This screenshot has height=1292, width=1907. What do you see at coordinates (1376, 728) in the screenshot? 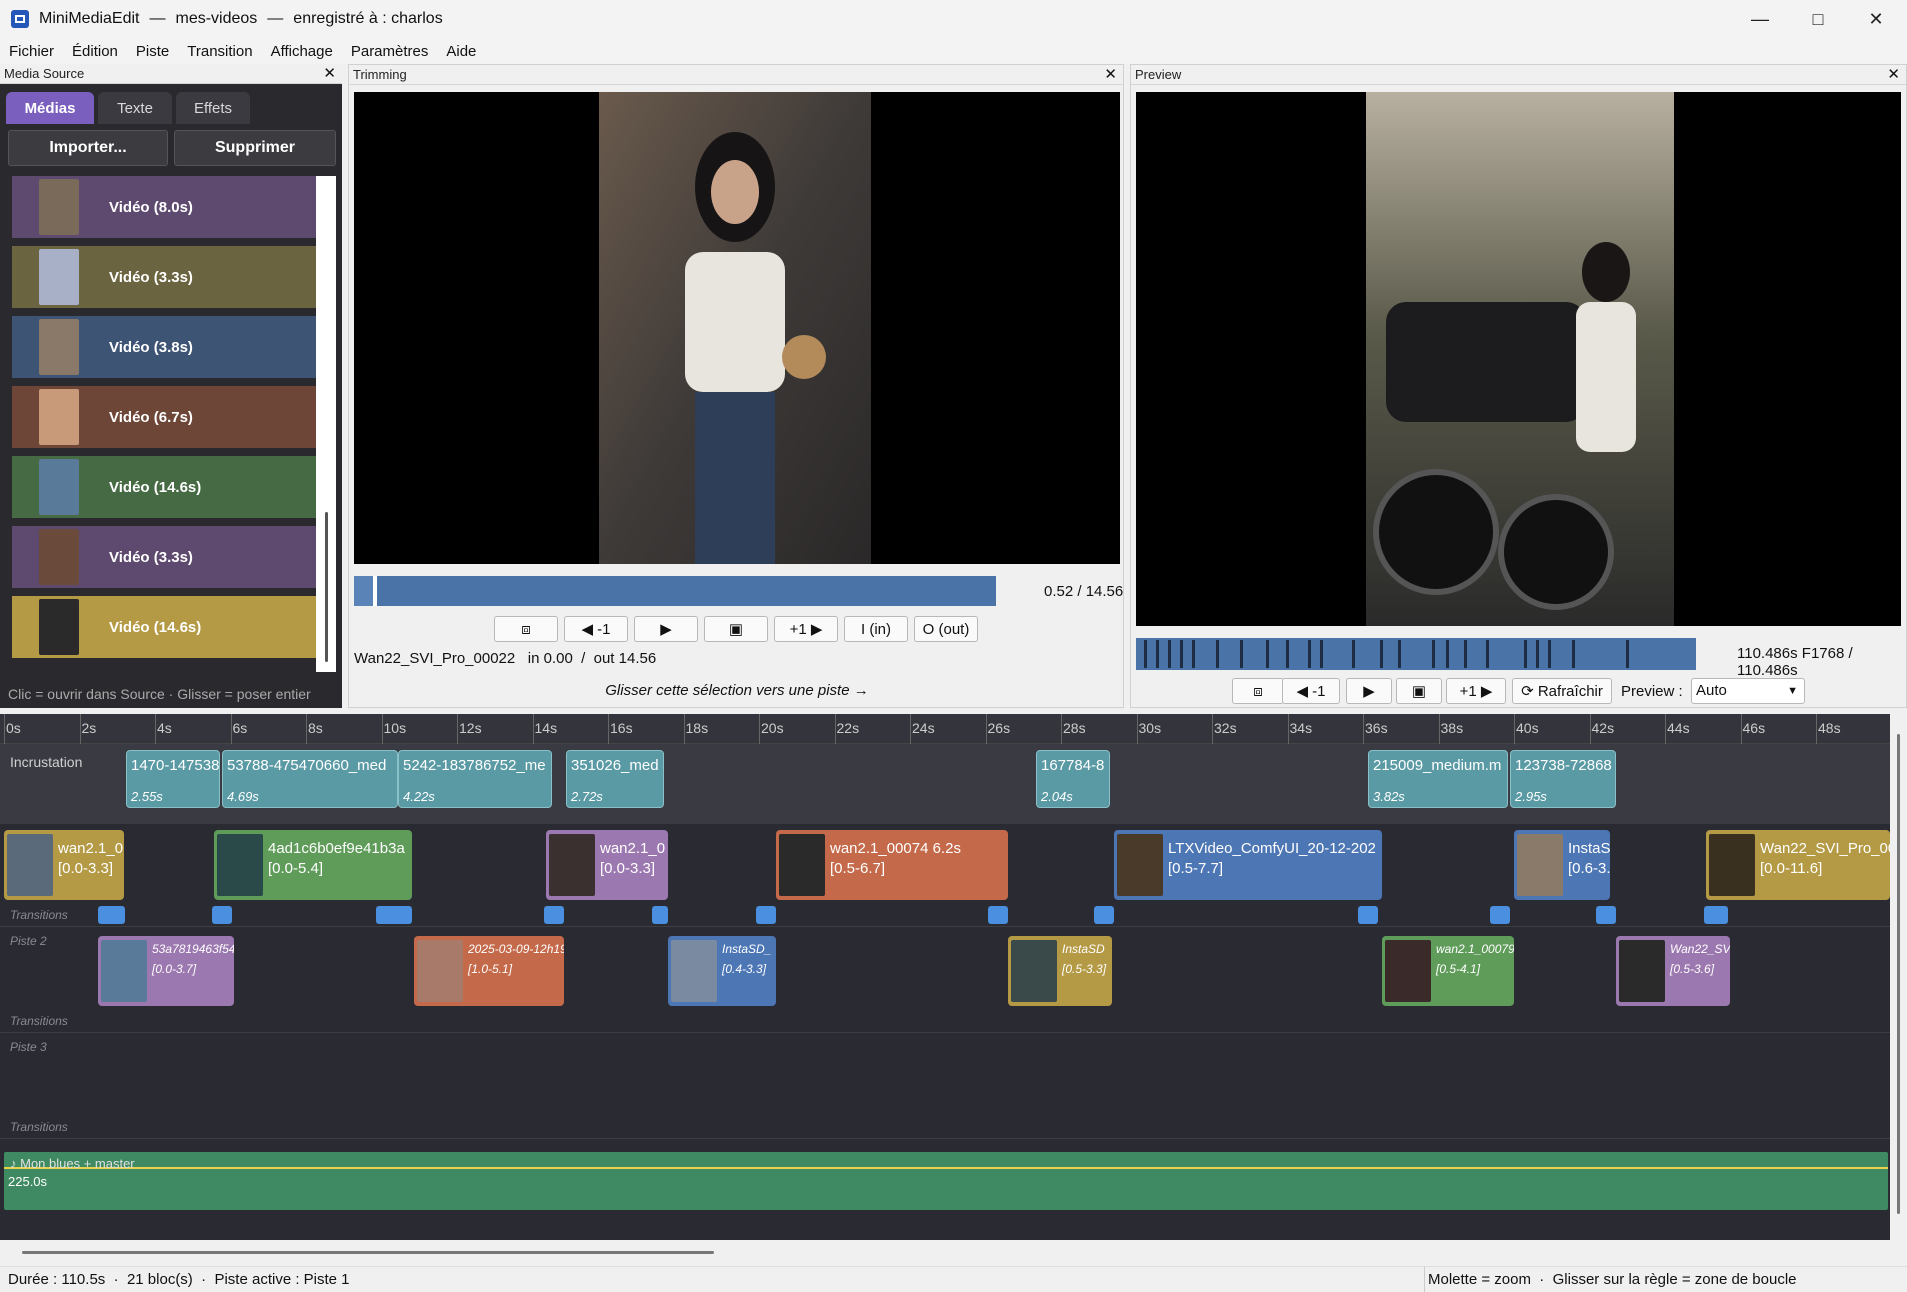
I see `ruler-tick-label: 36s` at bounding box center [1376, 728].